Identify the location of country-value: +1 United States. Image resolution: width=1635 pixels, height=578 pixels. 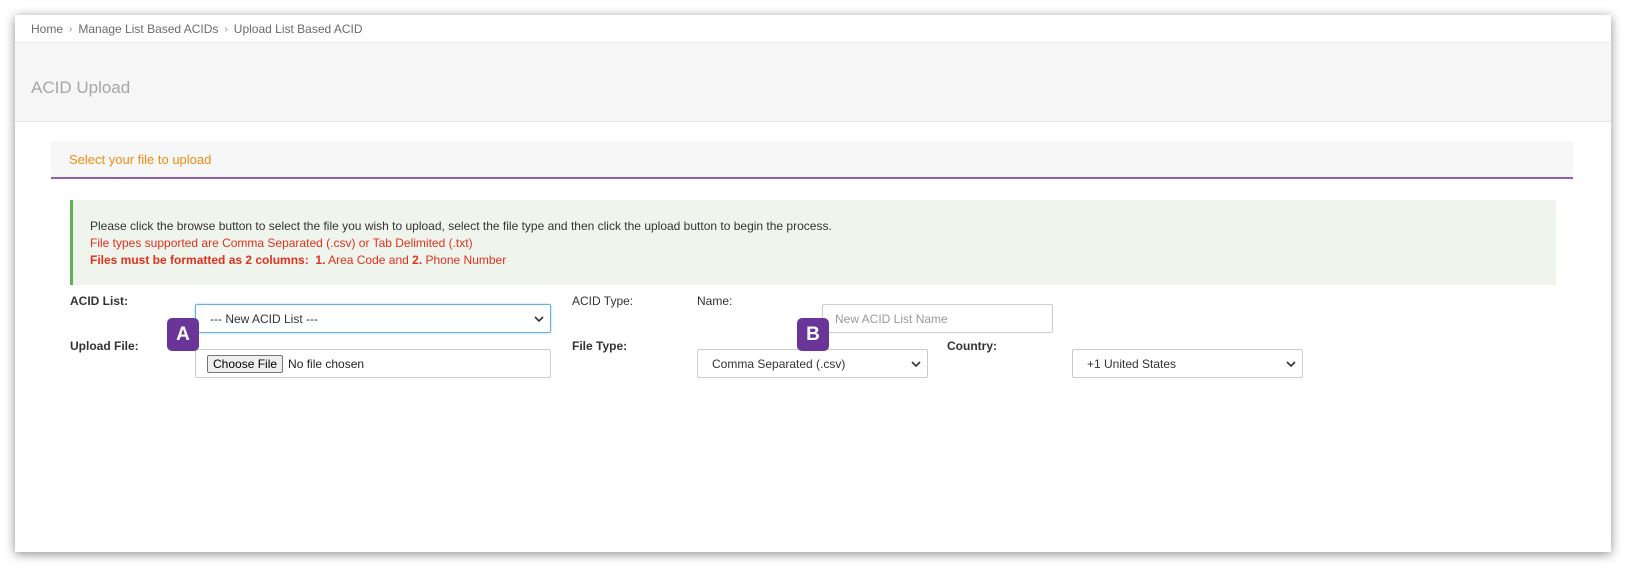
(1132, 363).